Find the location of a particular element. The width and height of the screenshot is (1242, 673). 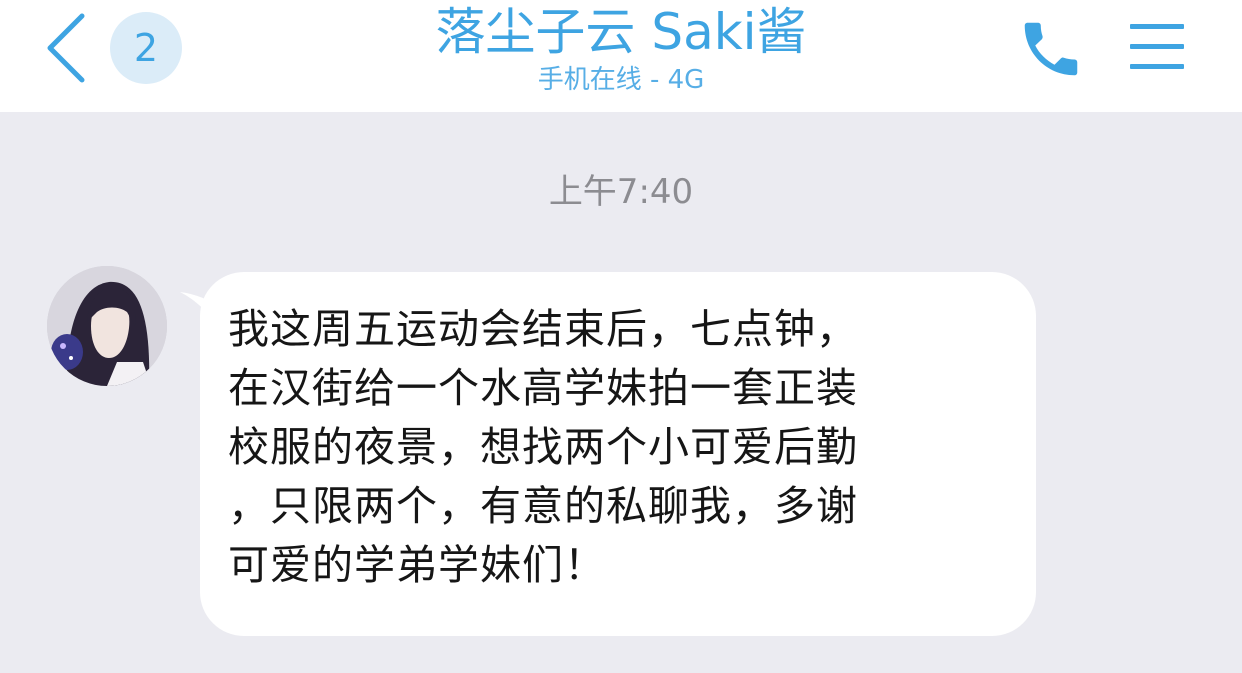

phone-icon is located at coordinates (1051, 49).